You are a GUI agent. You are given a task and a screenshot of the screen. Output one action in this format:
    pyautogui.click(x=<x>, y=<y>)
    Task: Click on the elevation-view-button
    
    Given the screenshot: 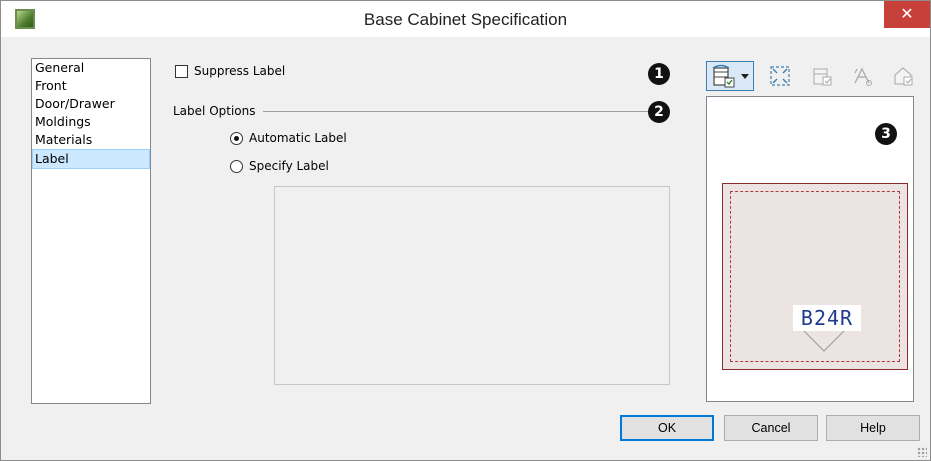 What is the action you would take?
    pyautogui.click(x=822, y=76)
    